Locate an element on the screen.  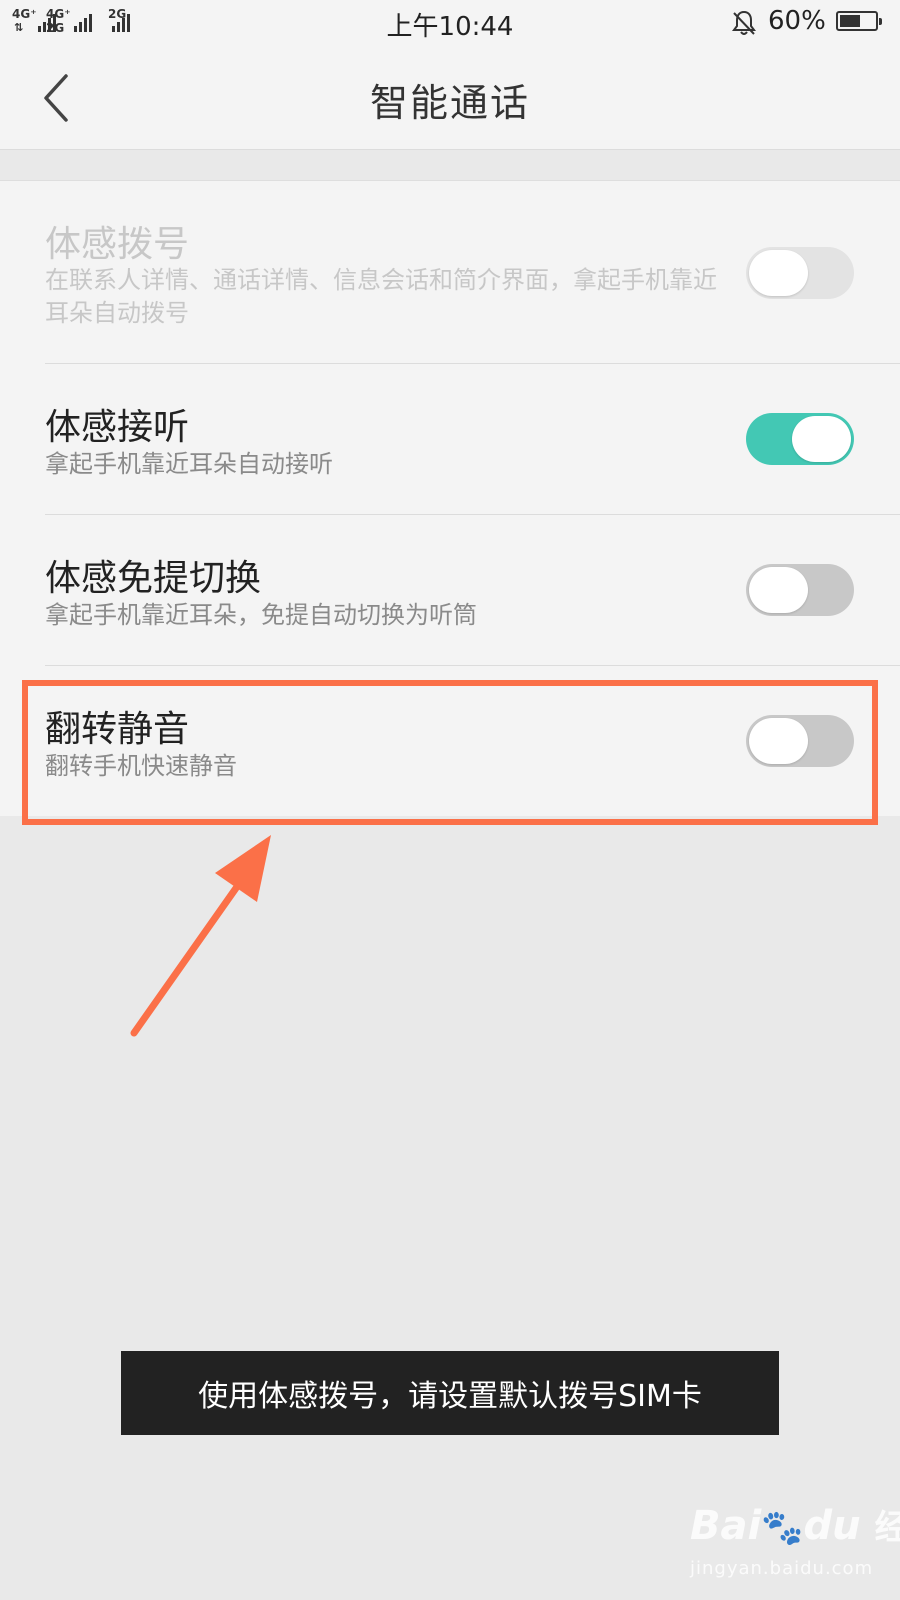
setting-motion-answer: 体感接听 拿起手机靠近耳朵自动接听 is located at coordinates (450, 439).